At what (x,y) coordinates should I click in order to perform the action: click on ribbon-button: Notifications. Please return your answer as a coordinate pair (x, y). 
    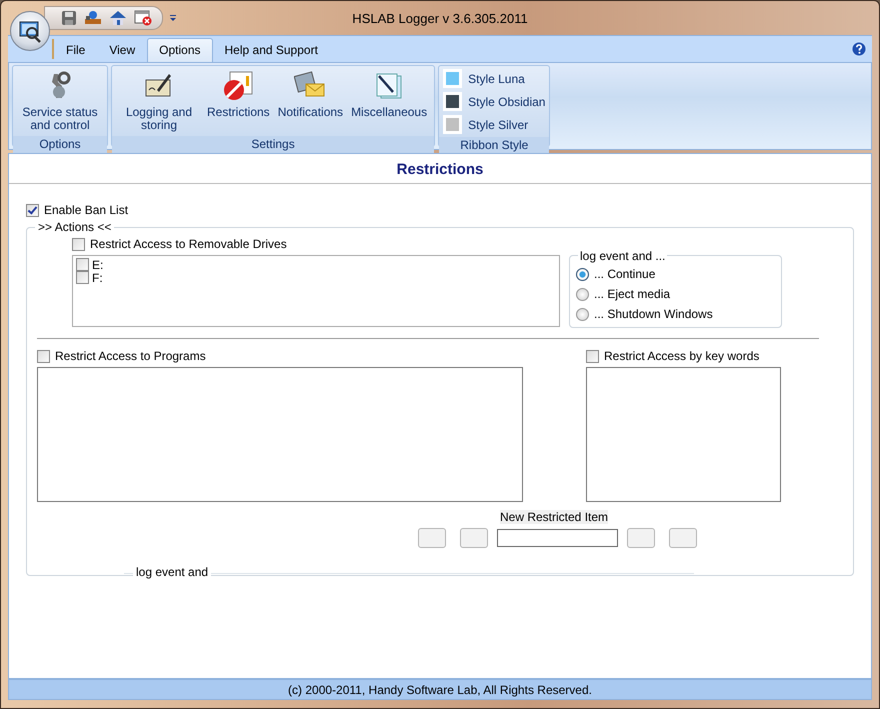
    Looking at the image, I should click on (310, 94).